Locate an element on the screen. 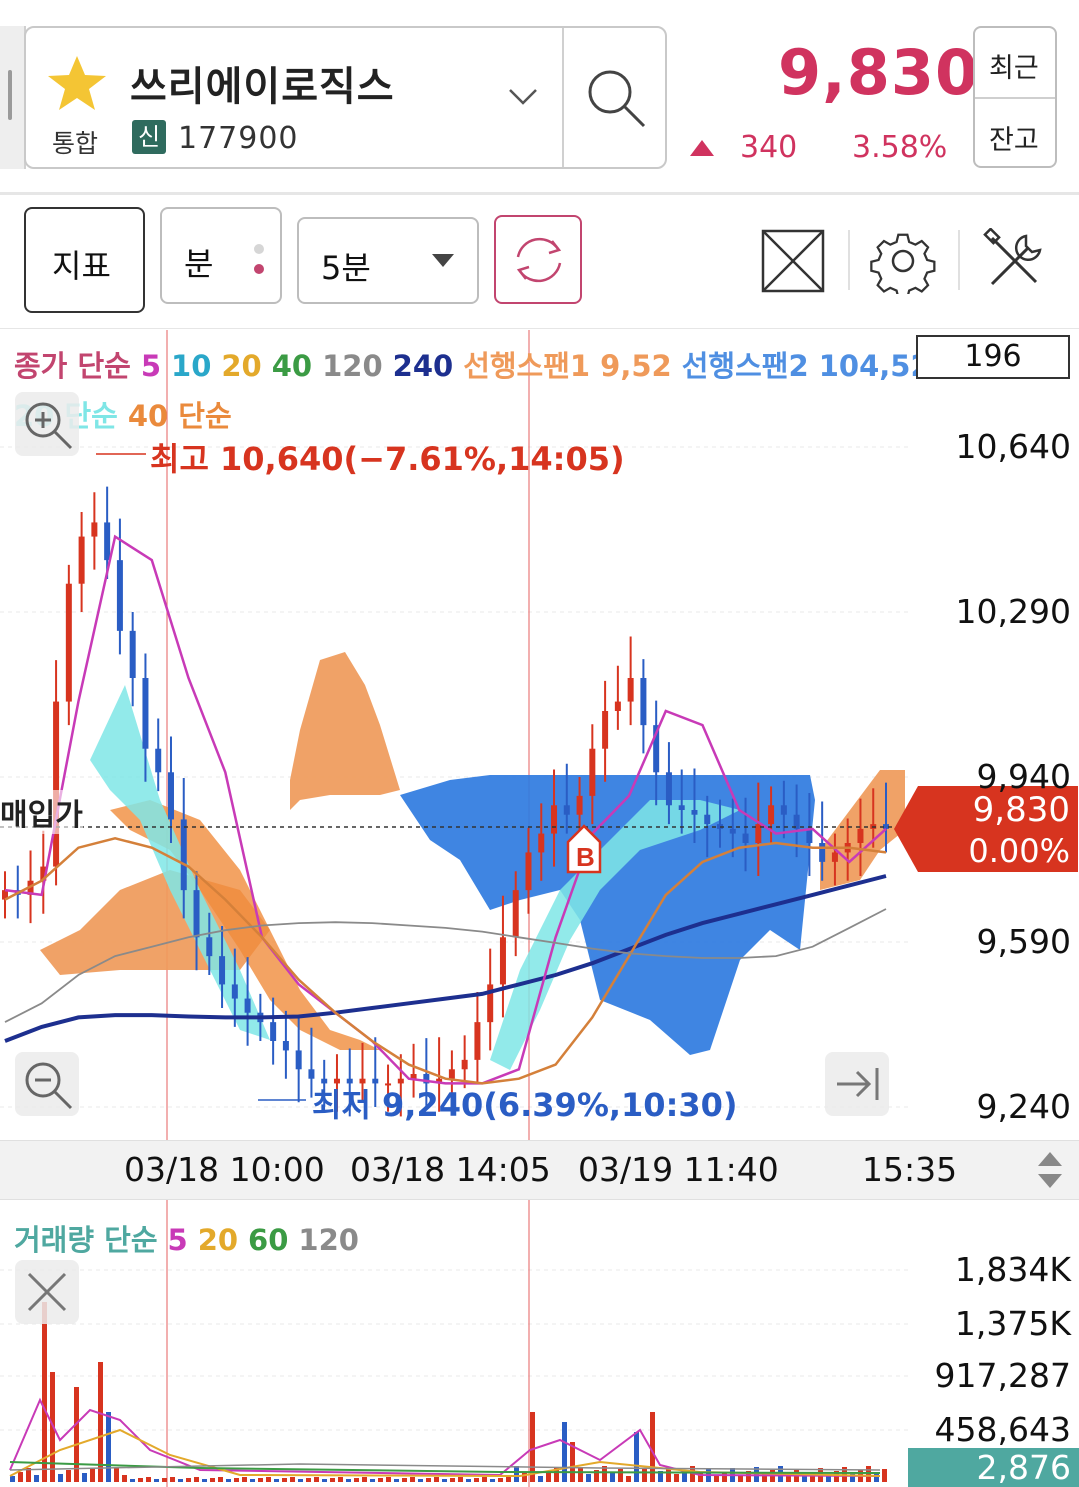  fullscreen-icon is located at coordinates (793, 261).